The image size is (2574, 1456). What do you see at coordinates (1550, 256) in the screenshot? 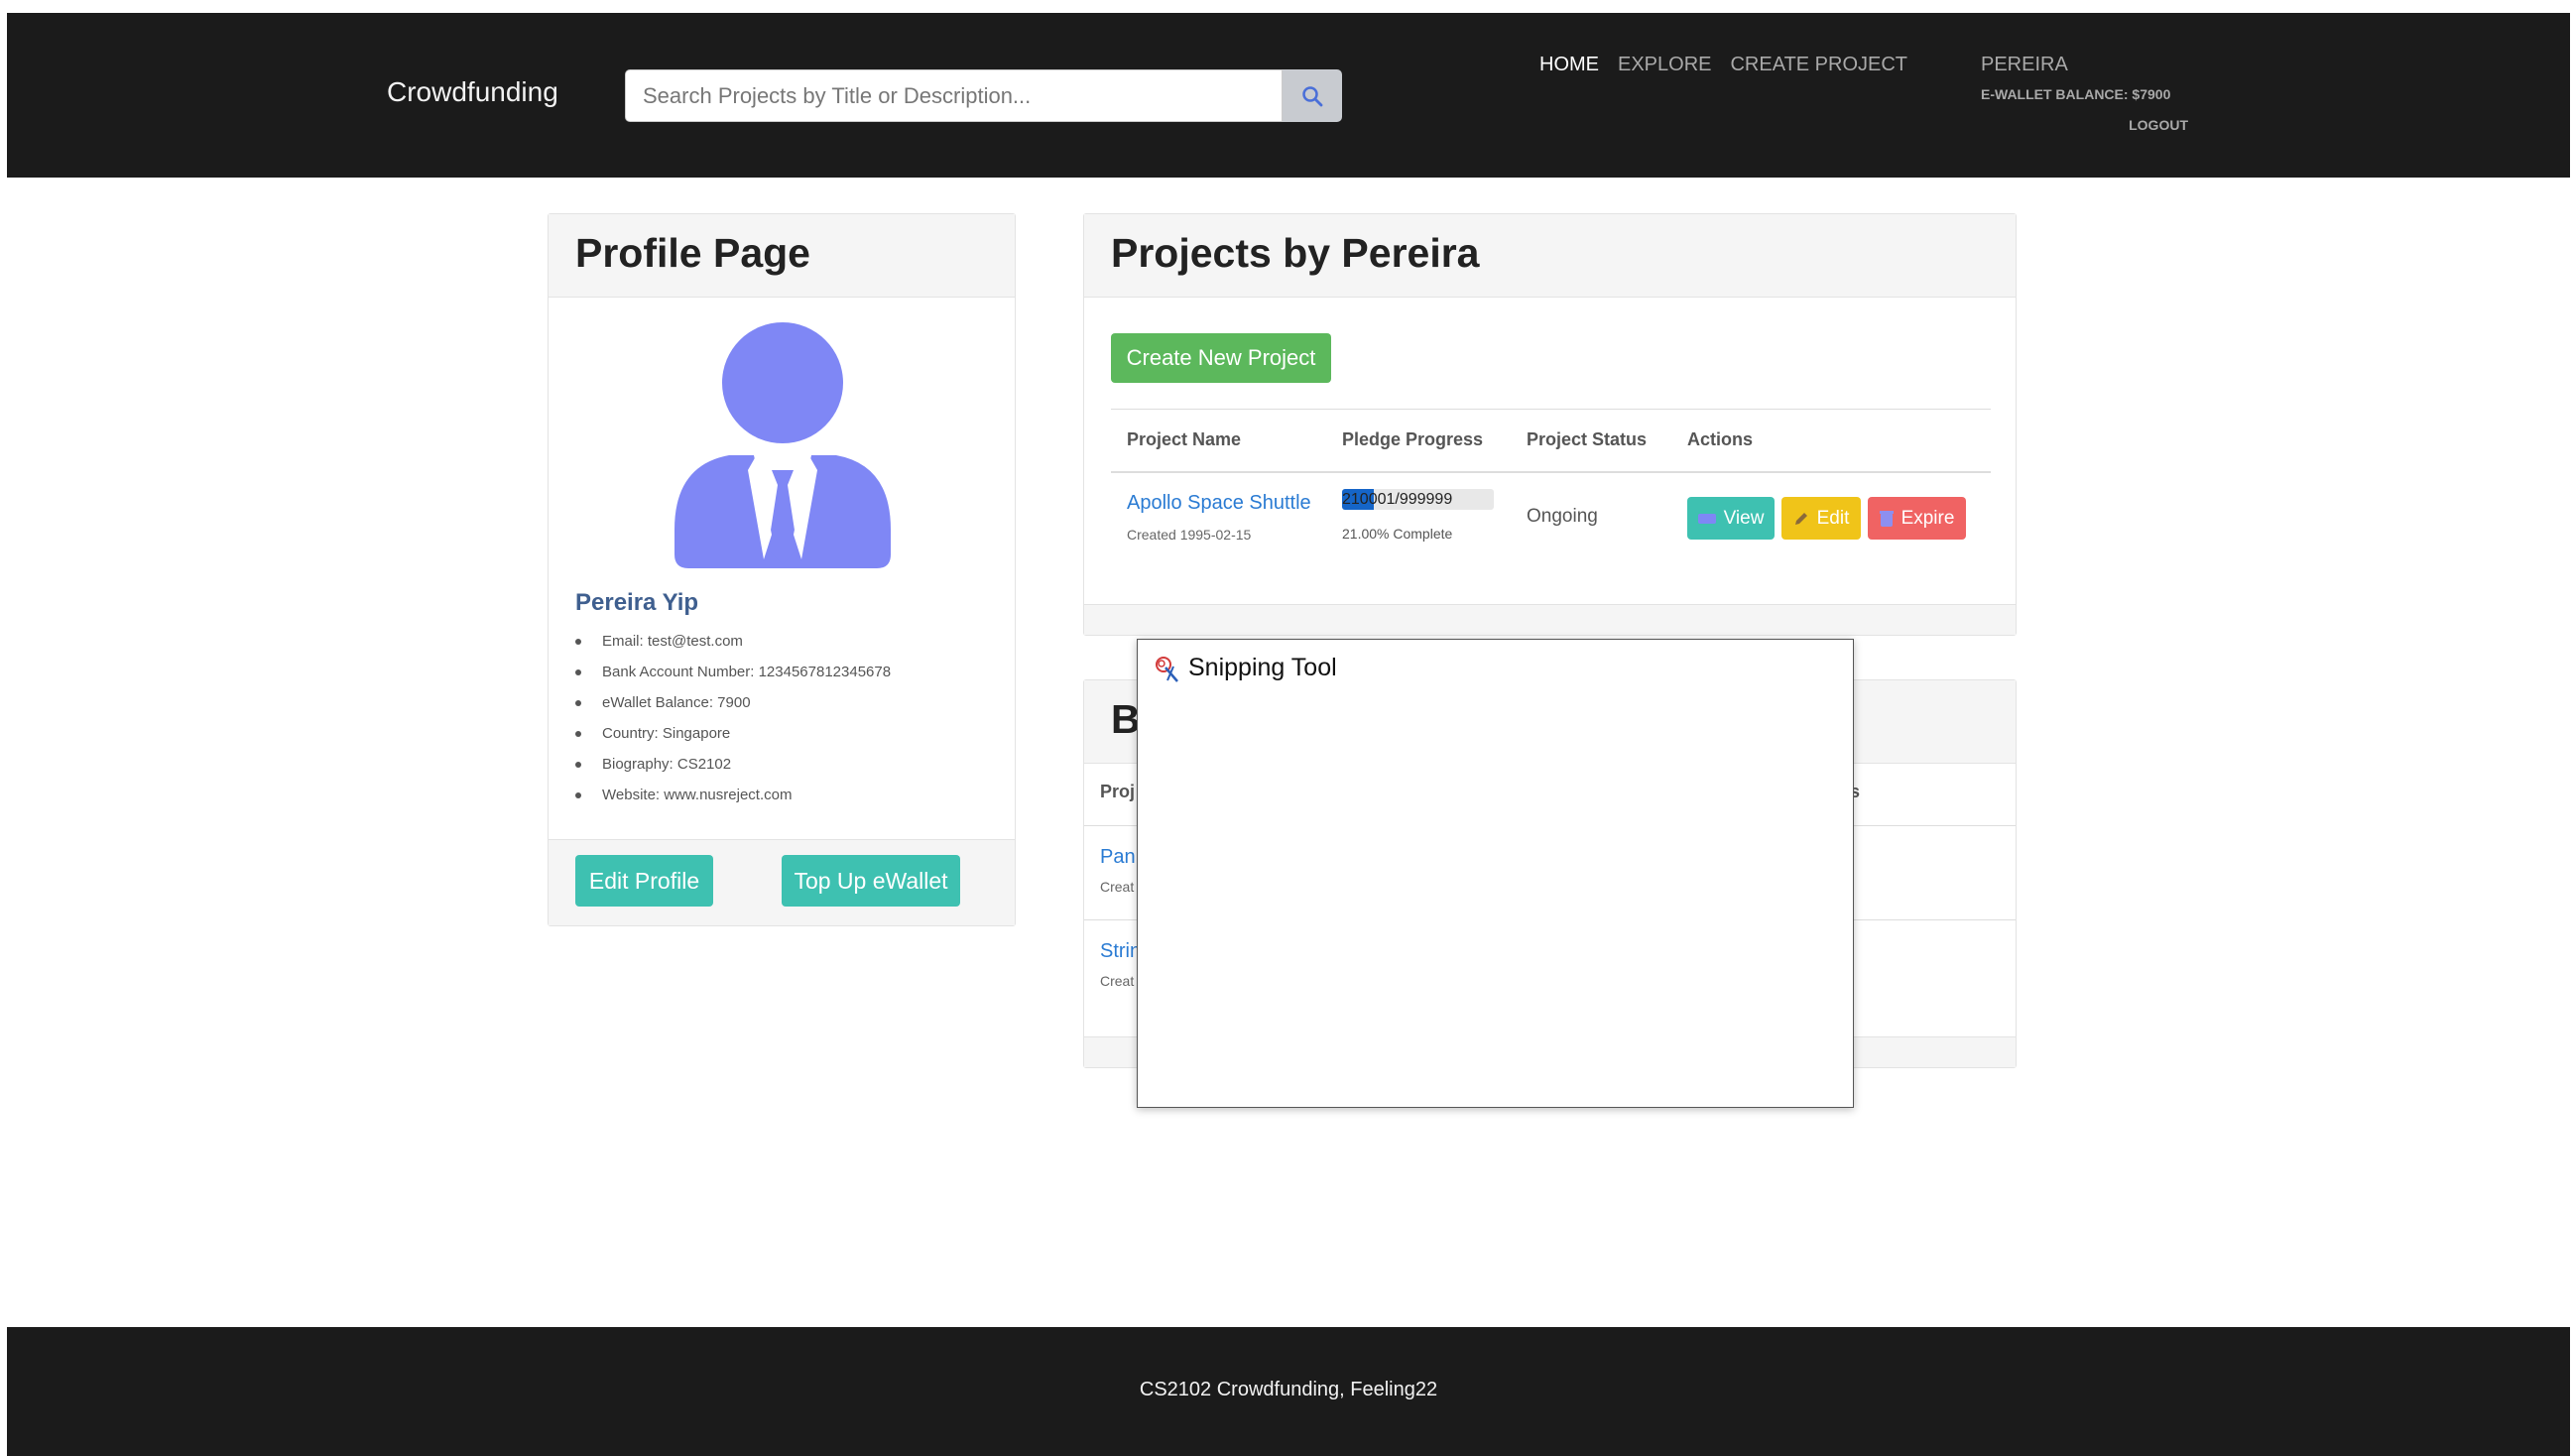
I see `projects-panel-header: Projects by Pereira` at bounding box center [1550, 256].